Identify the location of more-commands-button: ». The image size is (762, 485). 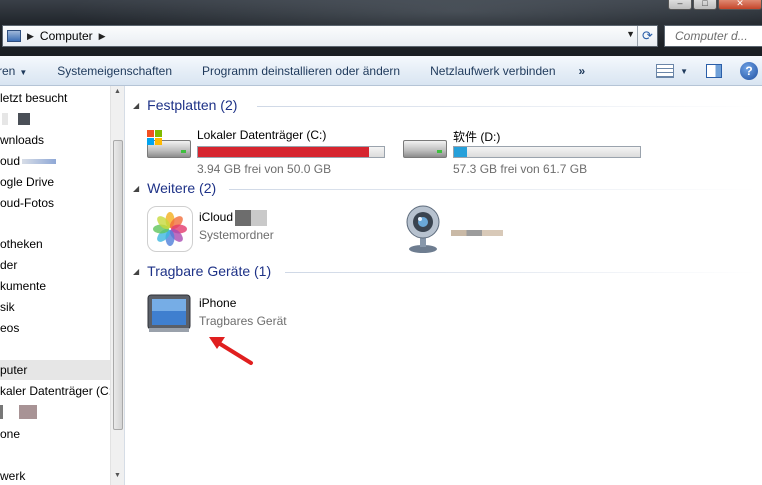
(583, 71).